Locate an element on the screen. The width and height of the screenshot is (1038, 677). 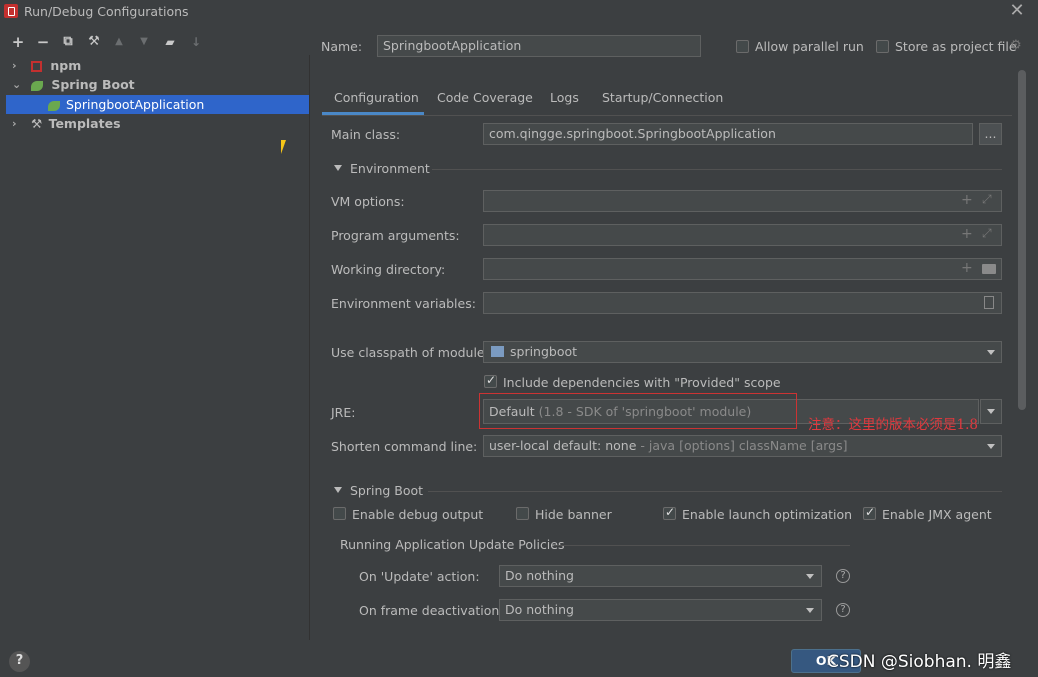
environment-variables-label: Environment variables: is located at coordinates (403, 303).